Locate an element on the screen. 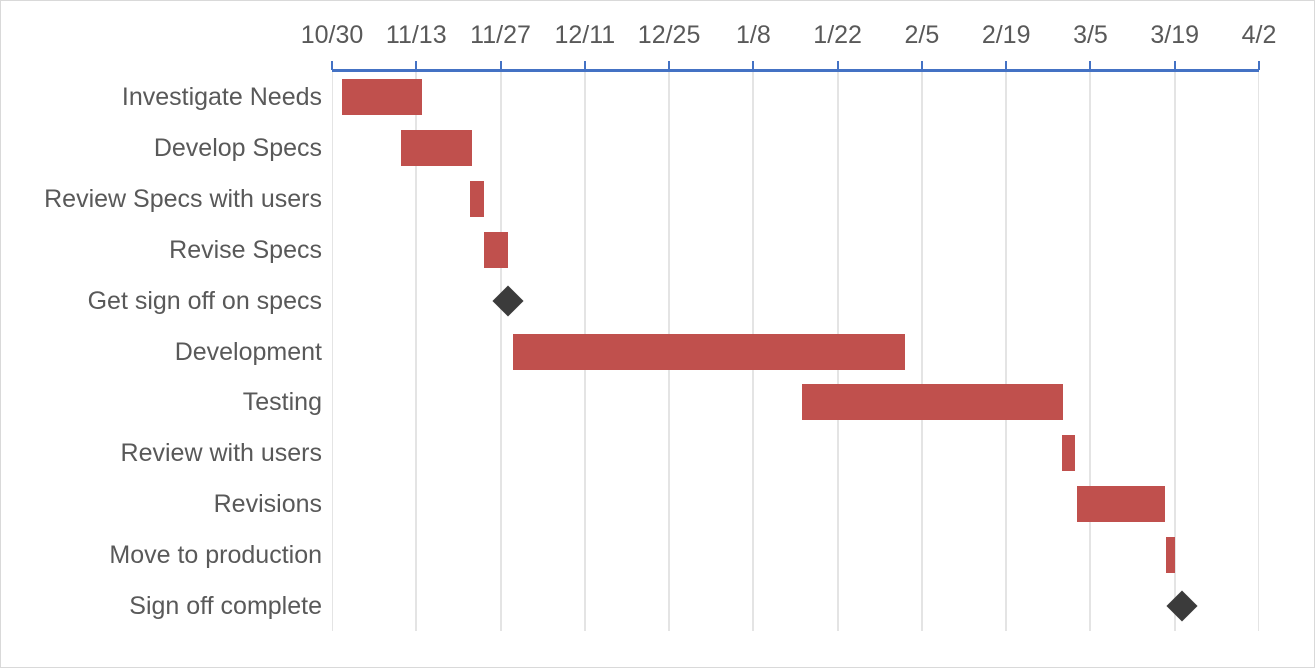 The height and width of the screenshot is (668, 1315). x-axis-tick-label: 10/30 is located at coordinates (332, 35).